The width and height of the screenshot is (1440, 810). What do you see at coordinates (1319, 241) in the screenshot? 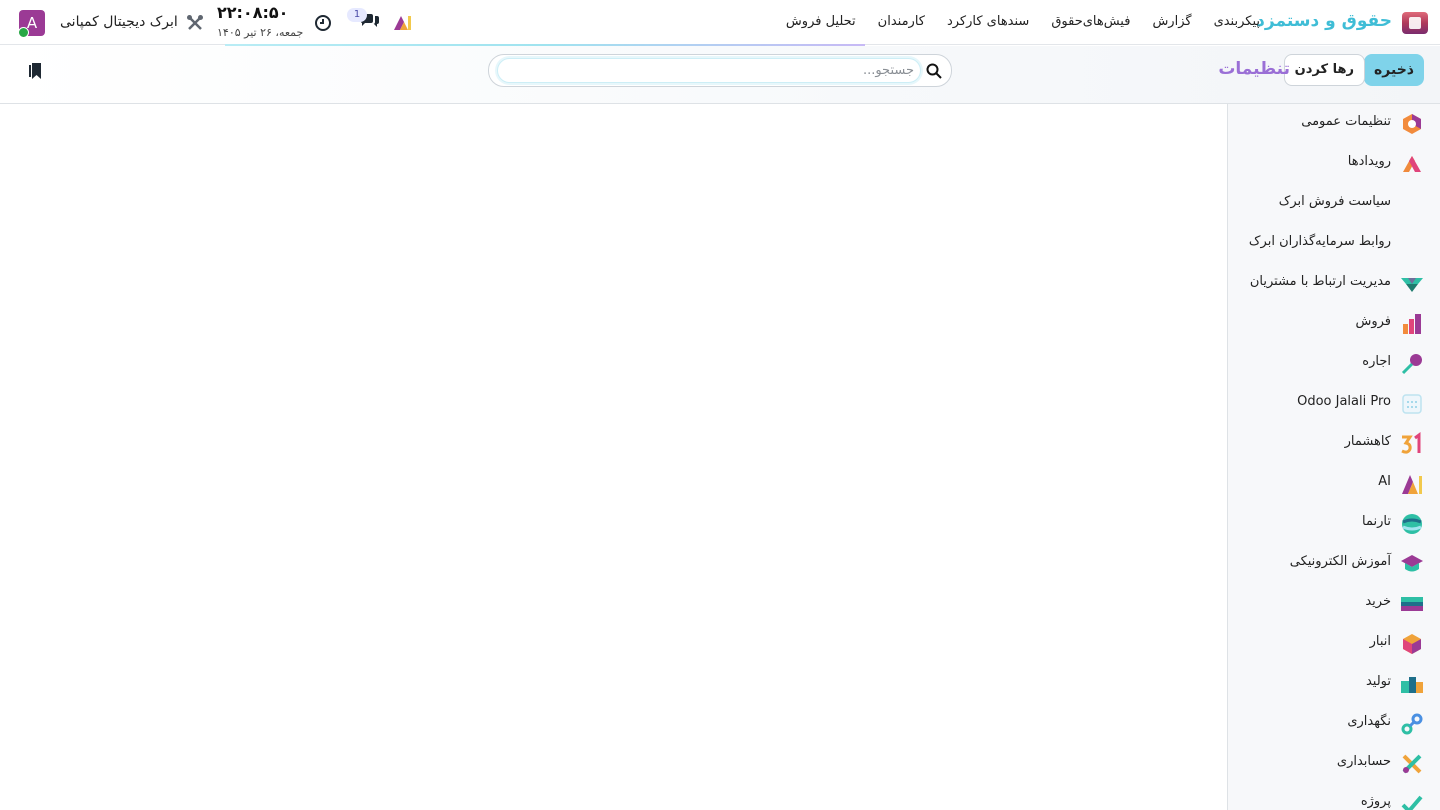
I see `sidebar-item-label: روابط سرمایه‌گذاران ابرک` at bounding box center [1319, 241].